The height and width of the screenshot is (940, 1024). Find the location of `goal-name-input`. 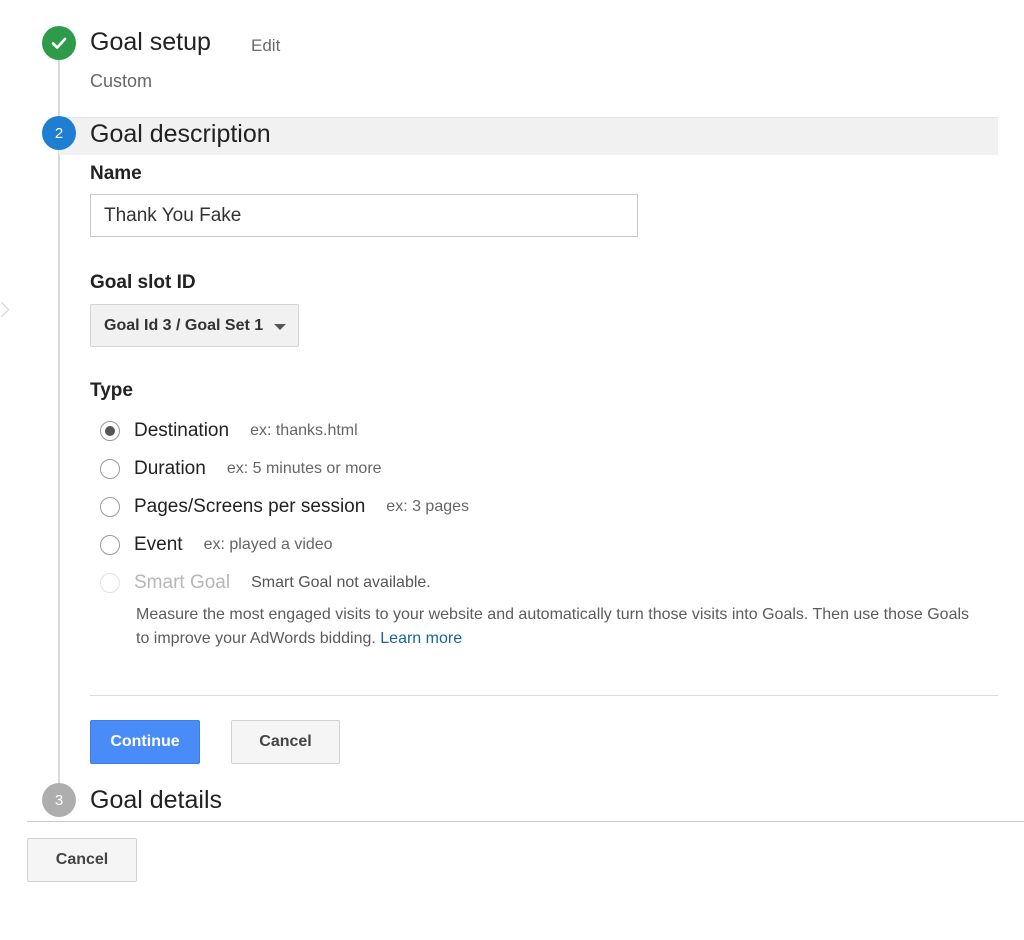

goal-name-input is located at coordinates (364, 215).